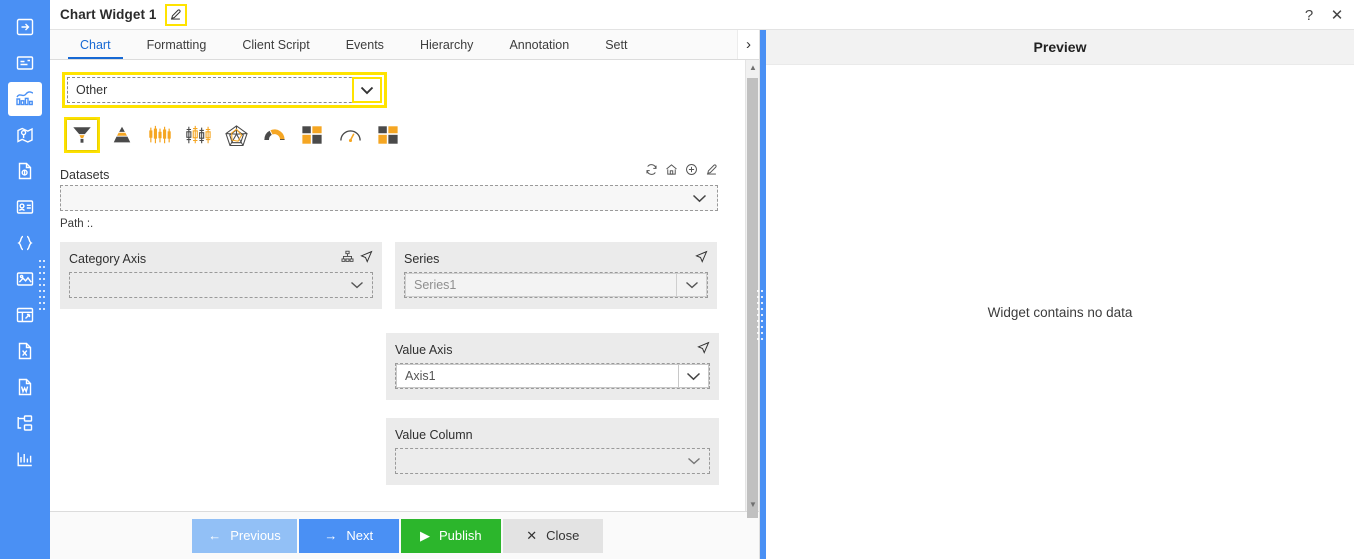 This screenshot has width=1354, height=559. I want to click on chart-type-icon-strip, so click(399, 135).